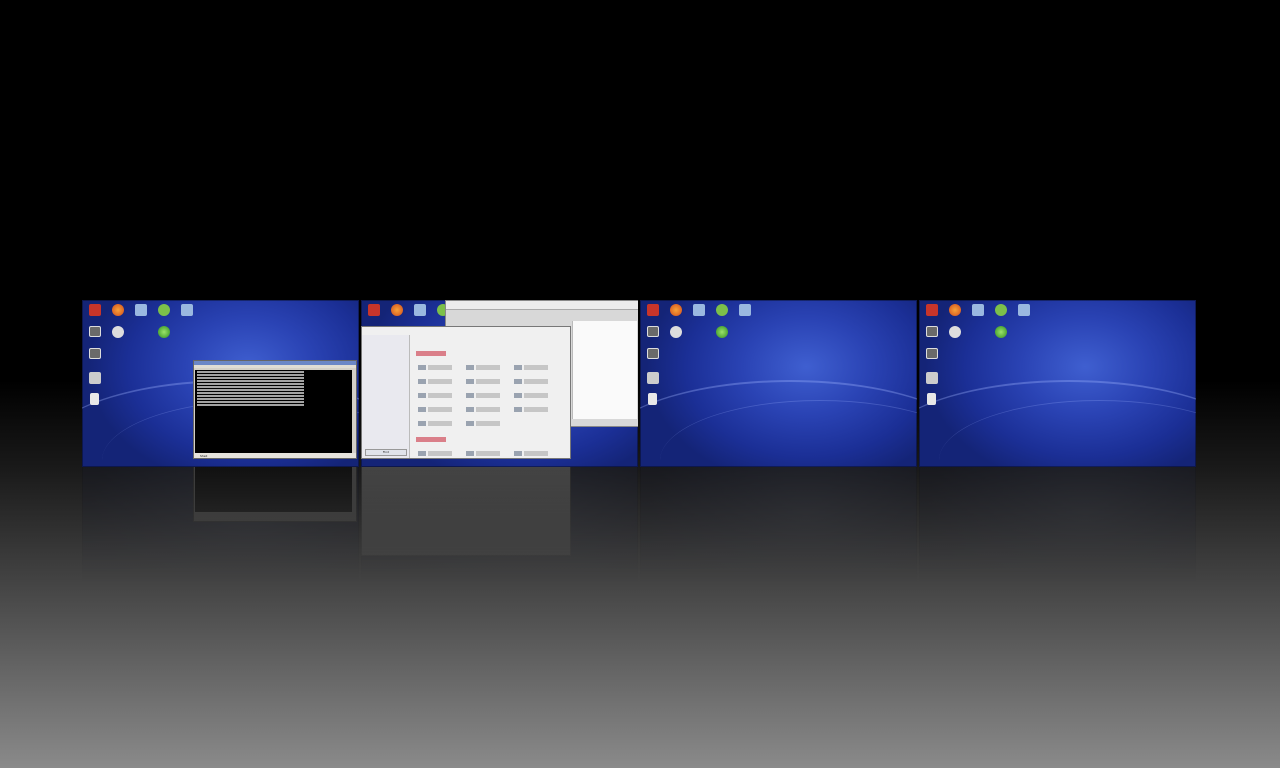  What do you see at coordinates (604, 370) in the screenshot?
I see `window-pane` at bounding box center [604, 370].